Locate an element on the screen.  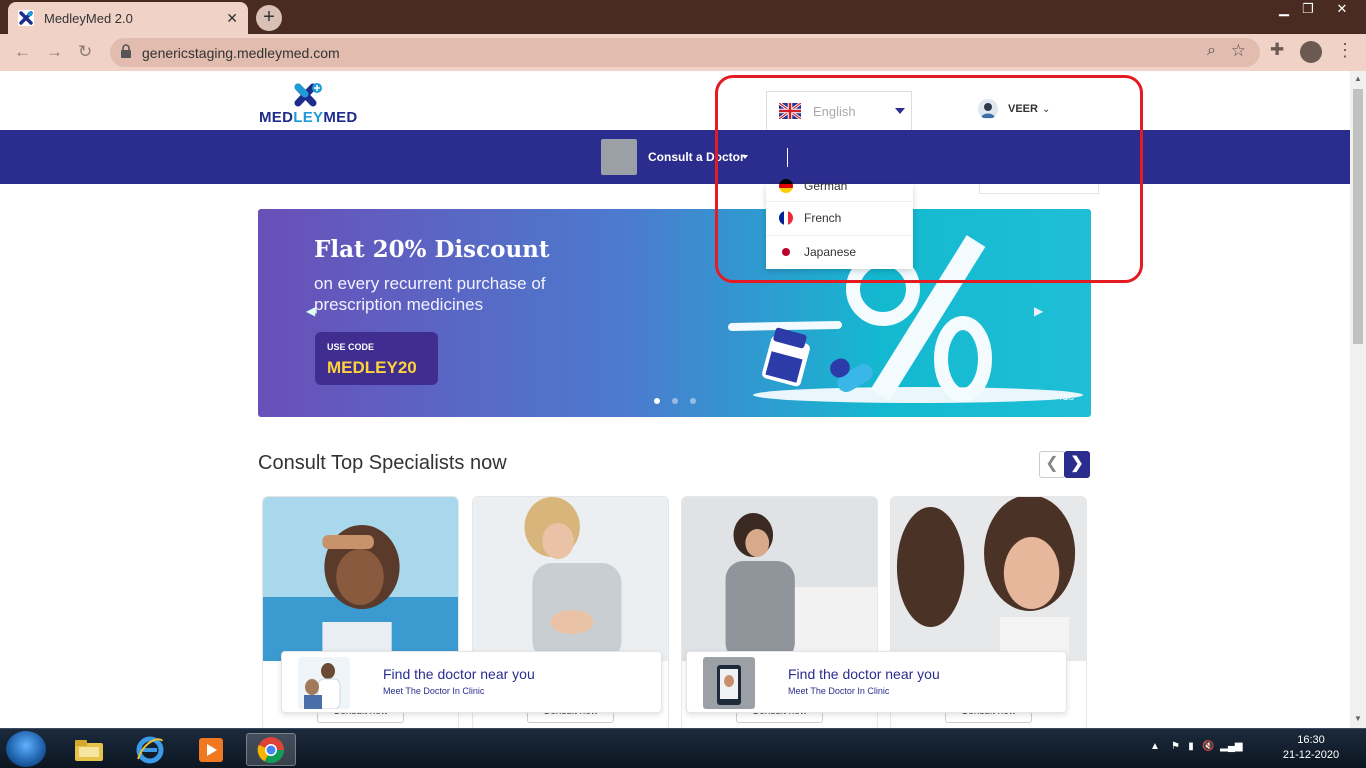
medleymed-logo: MEDLEYMED is located at coordinates (309, 104).